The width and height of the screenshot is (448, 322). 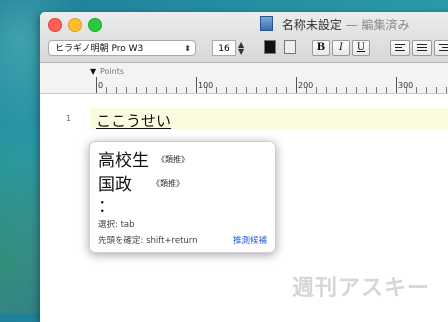 What do you see at coordinates (123, 161) in the screenshot?
I see `candidate-word: 高校生` at bounding box center [123, 161].